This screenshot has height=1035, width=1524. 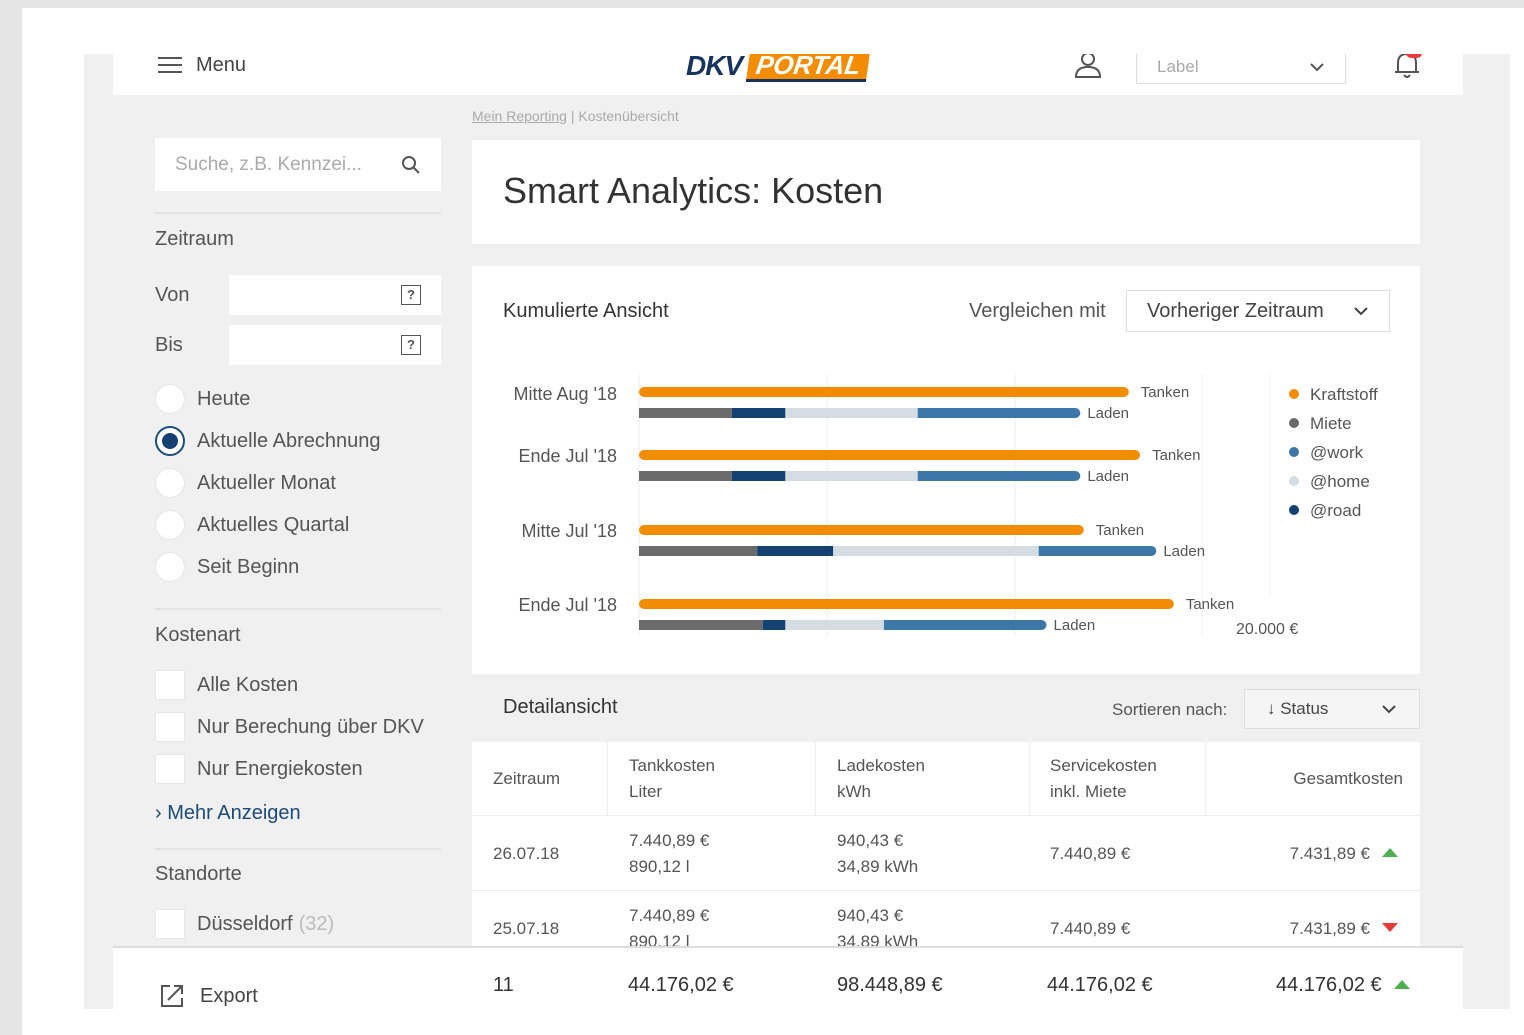 I want to click on breadcrumb: Mein Reporting | Kostenübersicht, so click(x=575, y=116).